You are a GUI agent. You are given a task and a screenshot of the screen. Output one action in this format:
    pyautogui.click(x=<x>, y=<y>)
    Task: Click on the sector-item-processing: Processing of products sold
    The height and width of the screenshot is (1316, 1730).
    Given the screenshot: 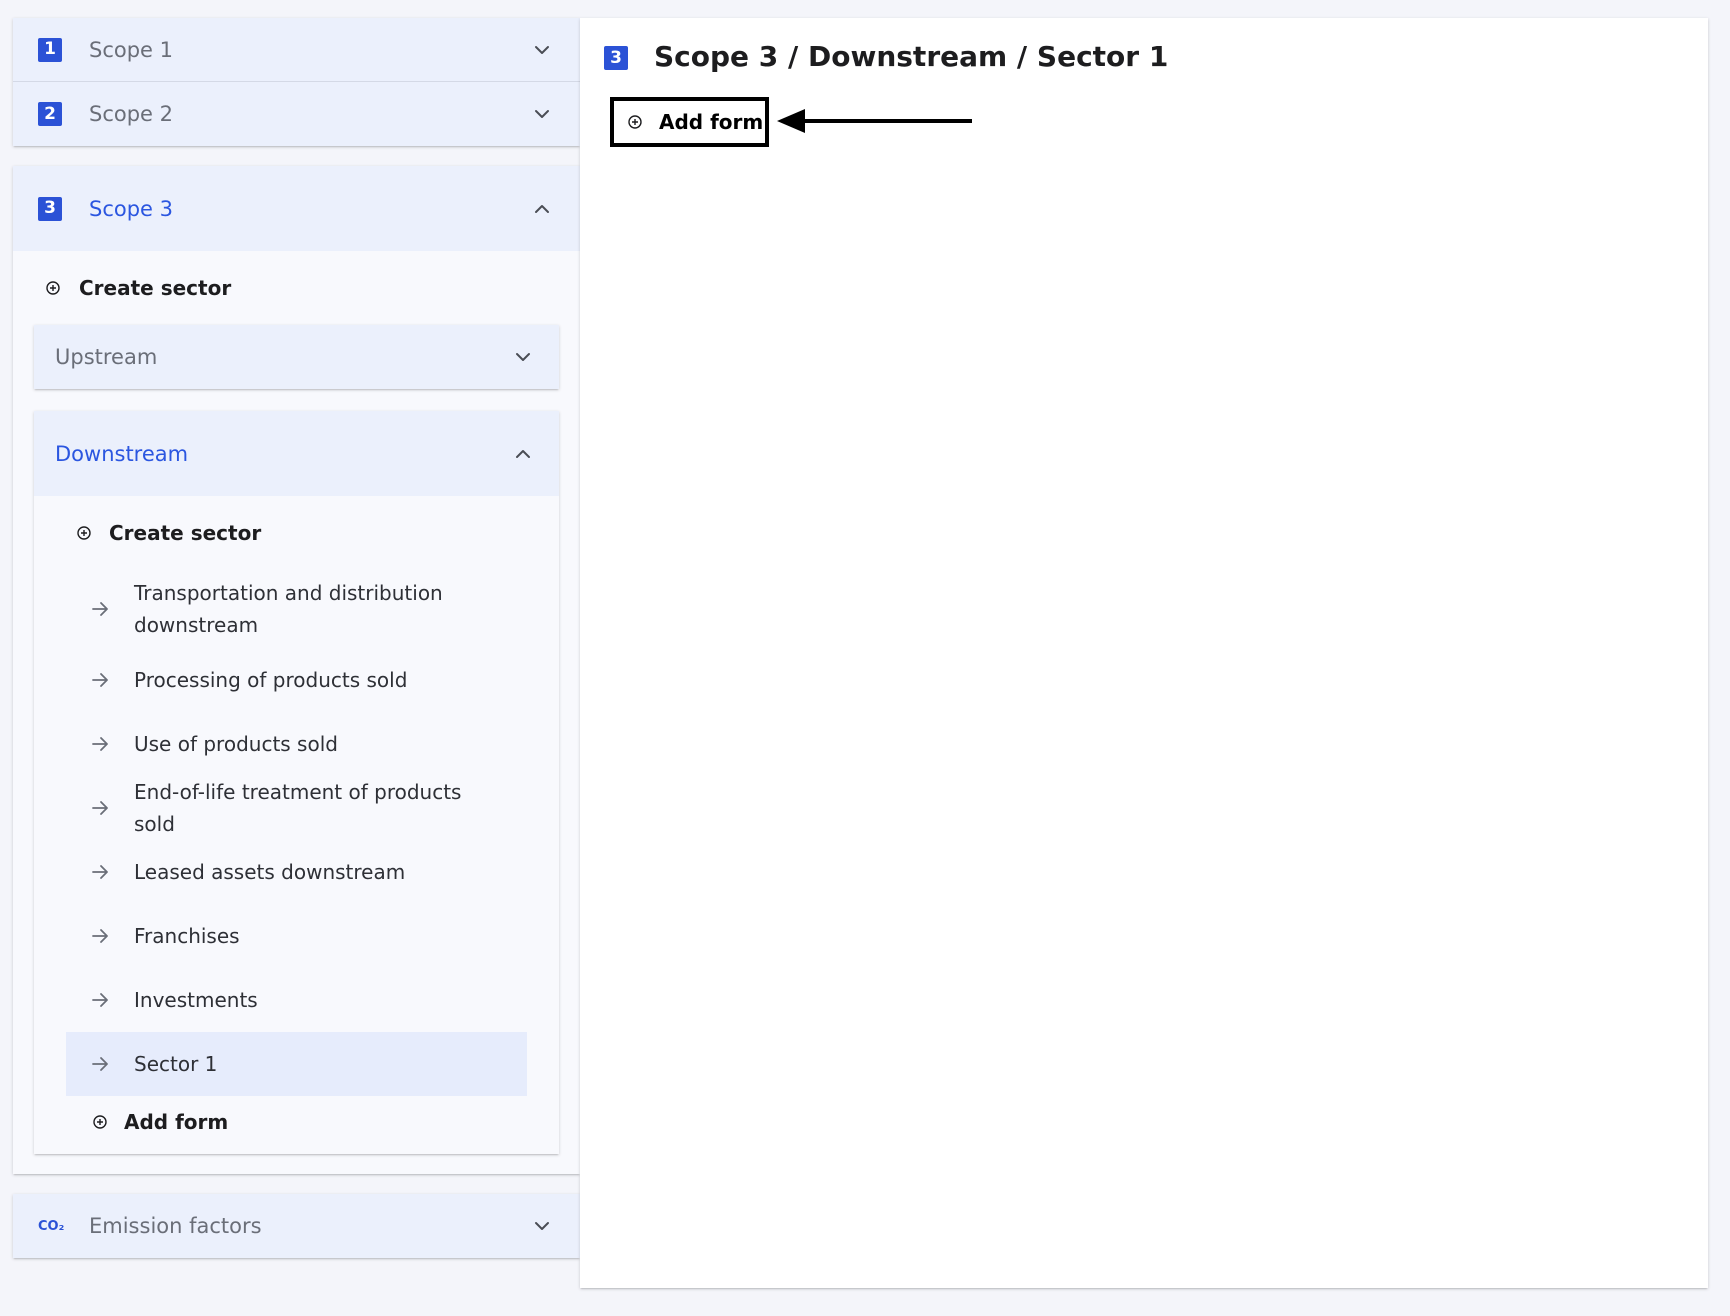 What is the action you would take?
    pyautogui.click(x=296, y=680)
    